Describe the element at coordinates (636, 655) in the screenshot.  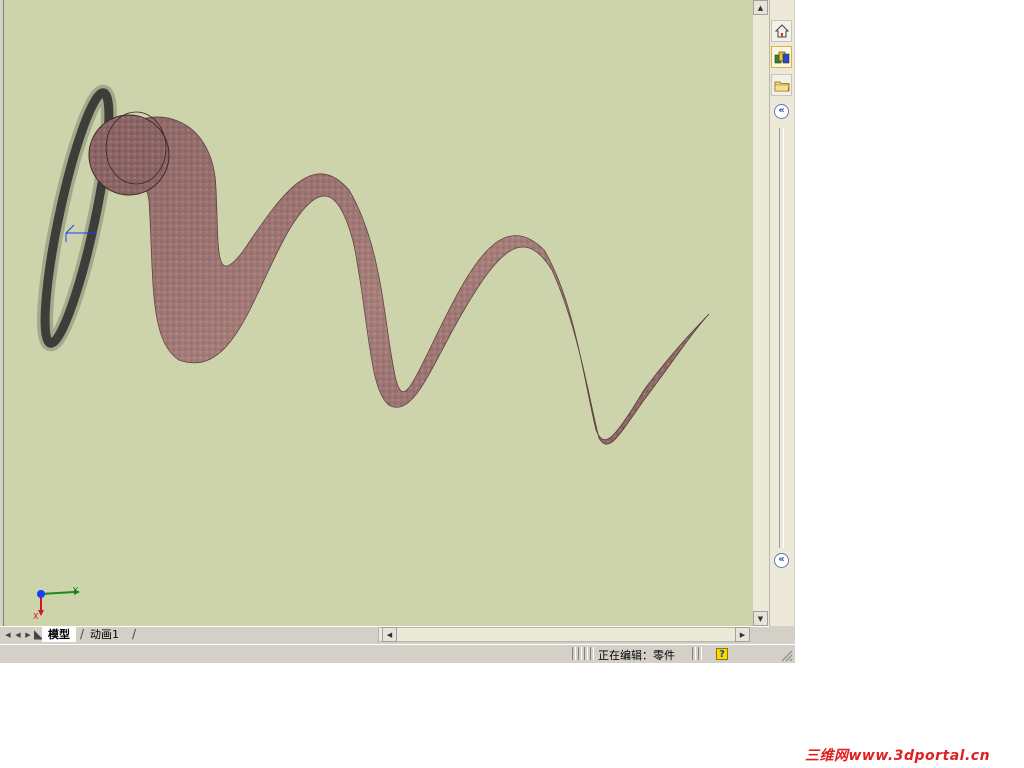
I see `editing-status: 正在编辑：零件` at that location.